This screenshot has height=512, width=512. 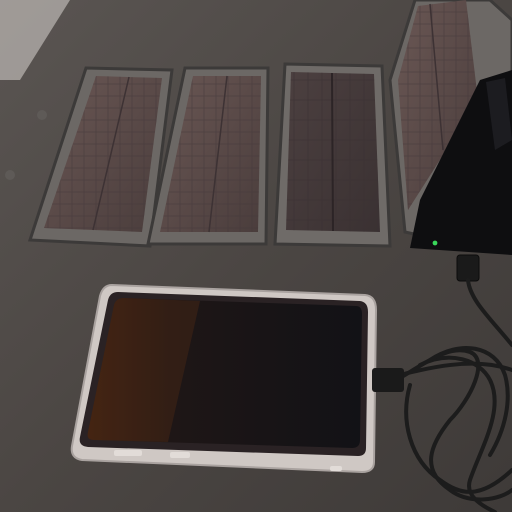 I want to click on usb-plug, so click(x=388, y=380).